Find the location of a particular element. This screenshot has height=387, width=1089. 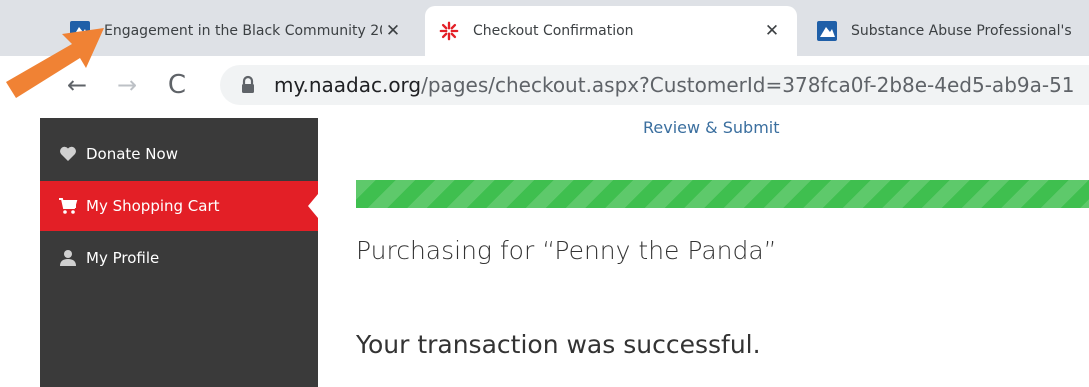

url-host: my.naadac.org is located at coordinates (348, 85).